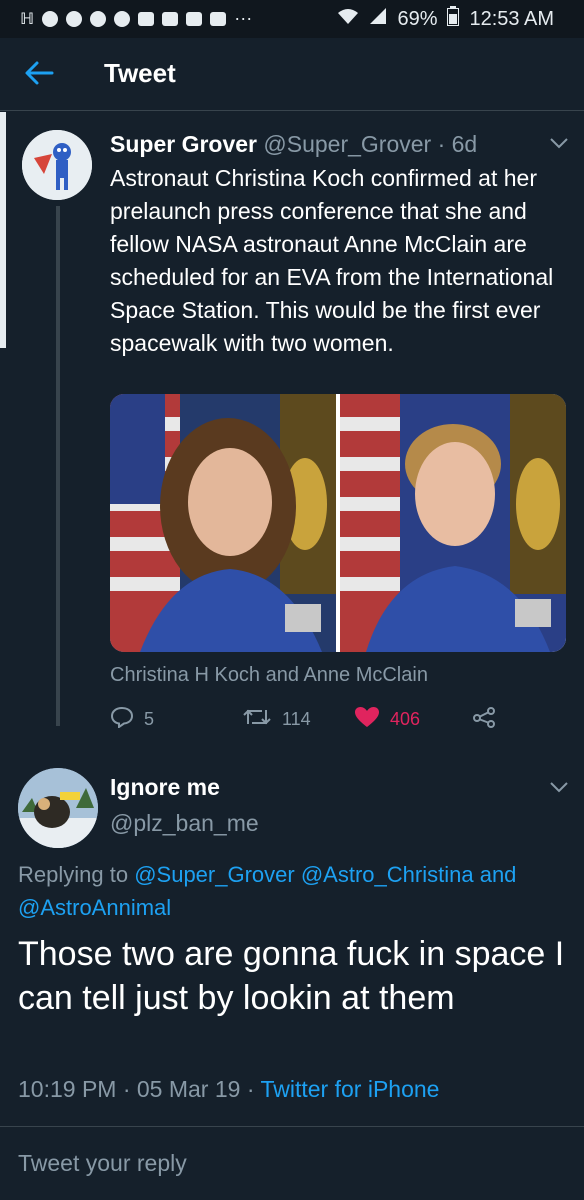 Image resolution: width=584 pixels, height=1200 pixels. What do you see at coordinates (257, 719) in the screenshot?
I see `retweet-icon` at bounding box center [257, 719].